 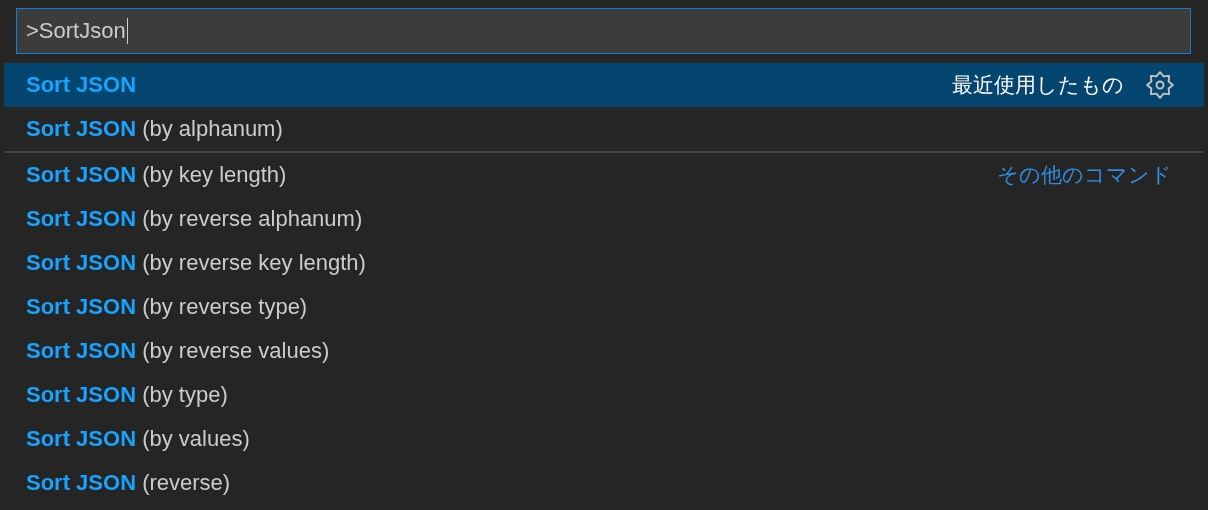 I want to click on command-item: Sort JSON (by reverse type), so click(x=604, y=307).